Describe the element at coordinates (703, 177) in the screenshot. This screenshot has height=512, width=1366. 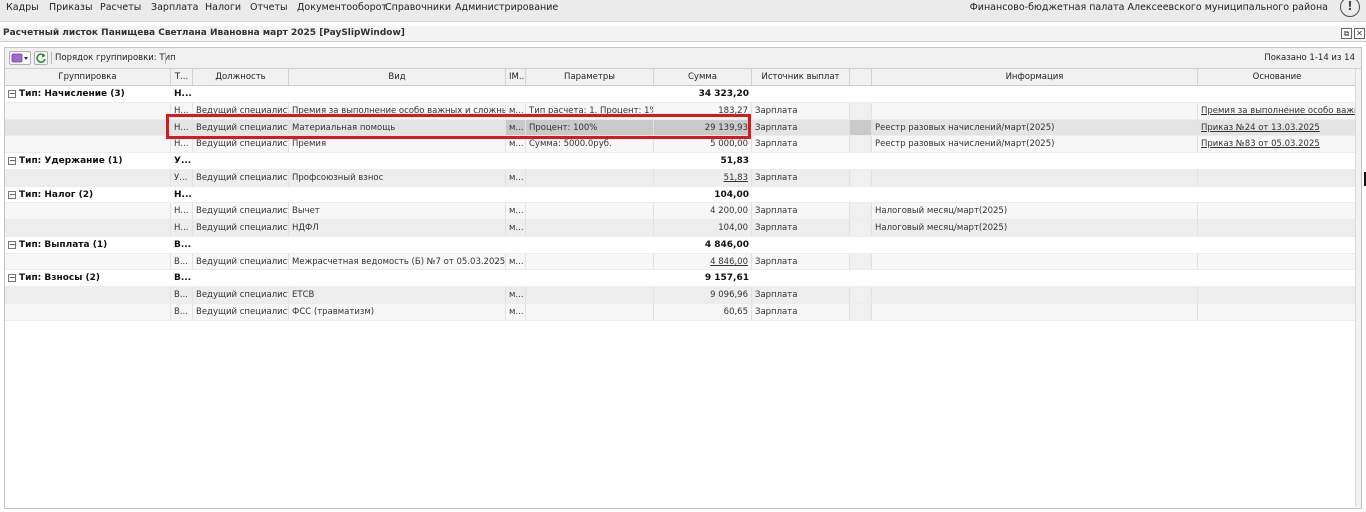
I see `sum-link: 51,83` at that location.